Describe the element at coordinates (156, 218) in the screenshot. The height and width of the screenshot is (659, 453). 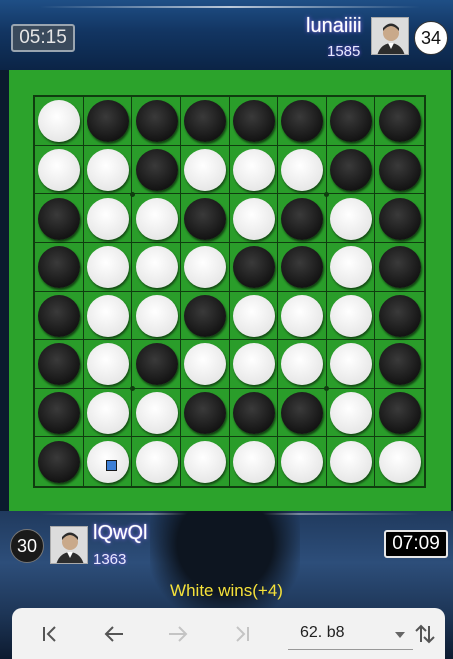
I see `board-cell-c3` at that location.